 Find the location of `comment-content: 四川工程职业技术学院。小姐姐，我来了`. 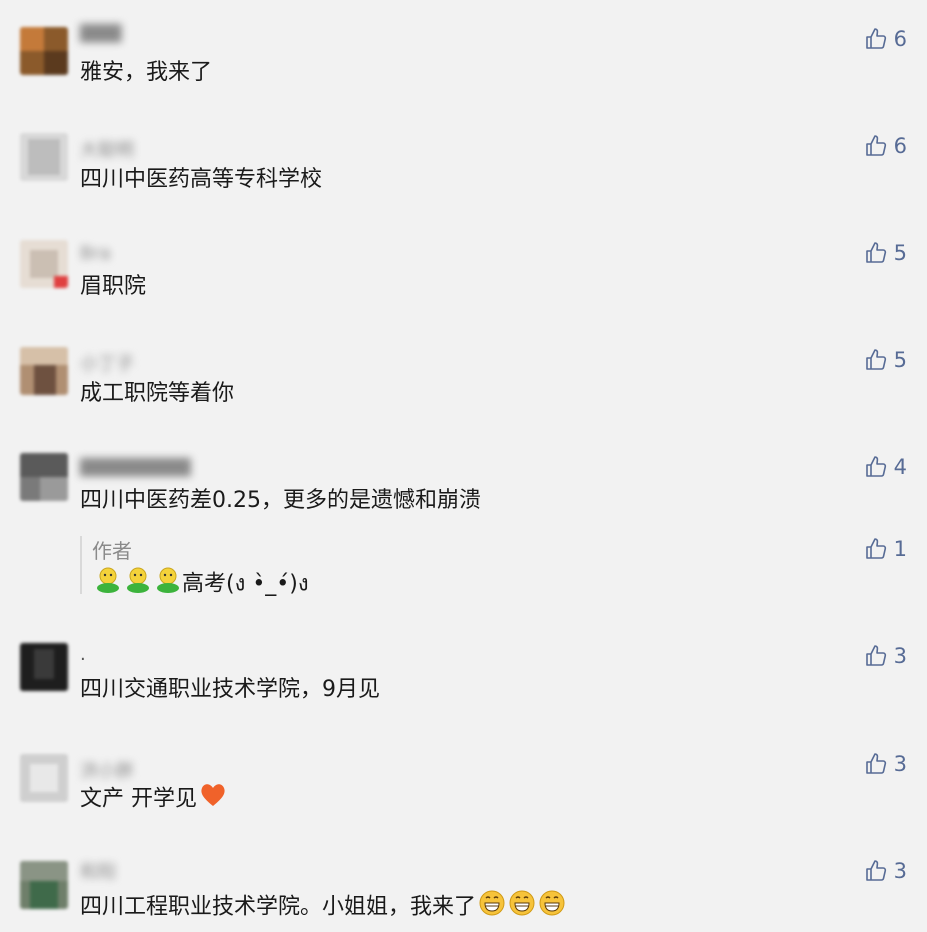

comment-content: 四川工程职业技术学院。小姐姐，我来了 is located at coordinates (278, 907).